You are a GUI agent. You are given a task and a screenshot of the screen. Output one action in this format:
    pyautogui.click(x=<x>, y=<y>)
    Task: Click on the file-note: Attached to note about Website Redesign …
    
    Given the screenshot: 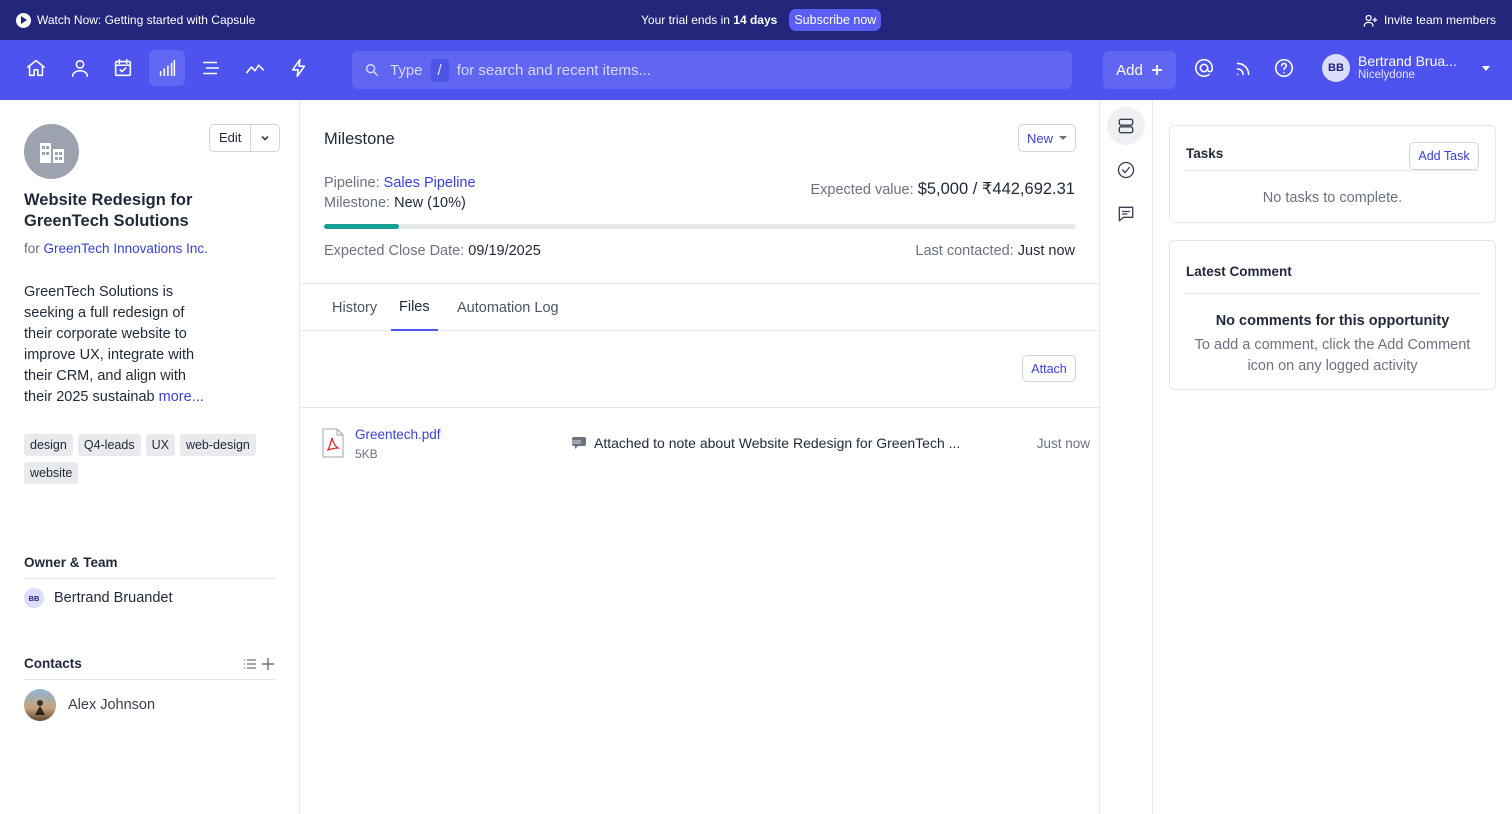 What is the action you would take?
    pyautogui.click(x=766, y=443)
    